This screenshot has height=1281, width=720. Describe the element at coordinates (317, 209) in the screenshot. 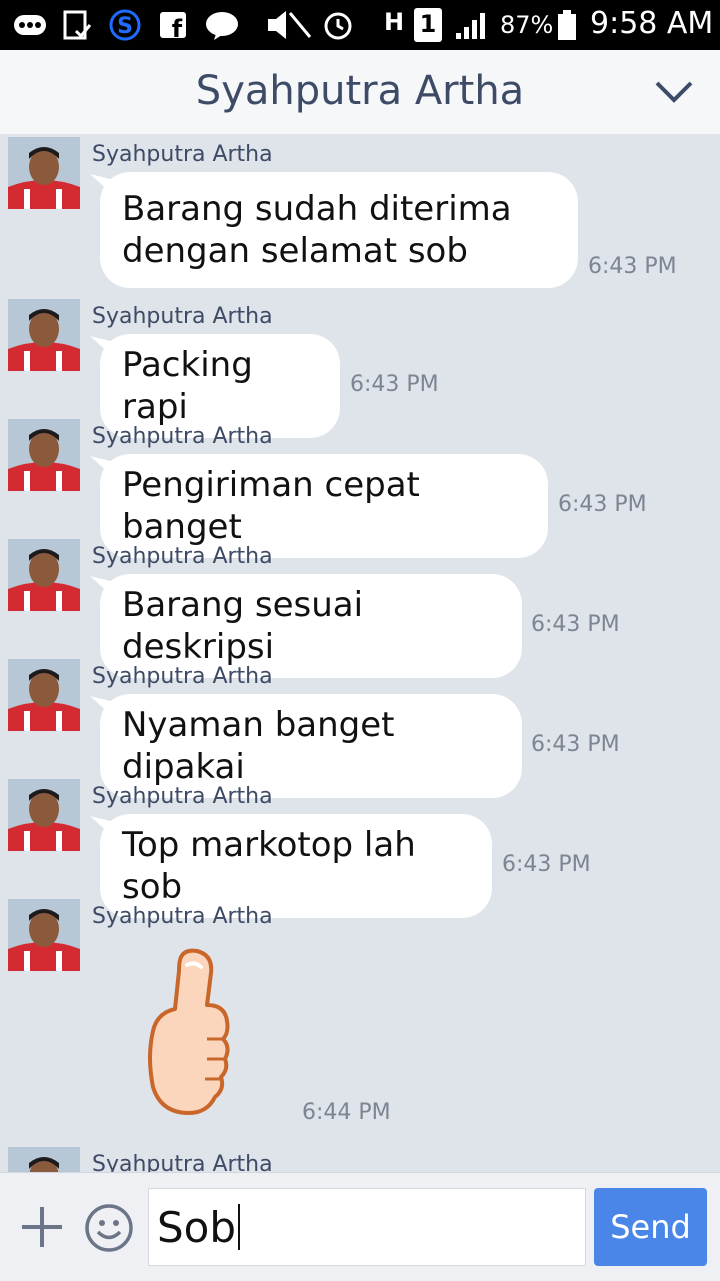

I see `message-line: Barang sudah diterima` at that location.